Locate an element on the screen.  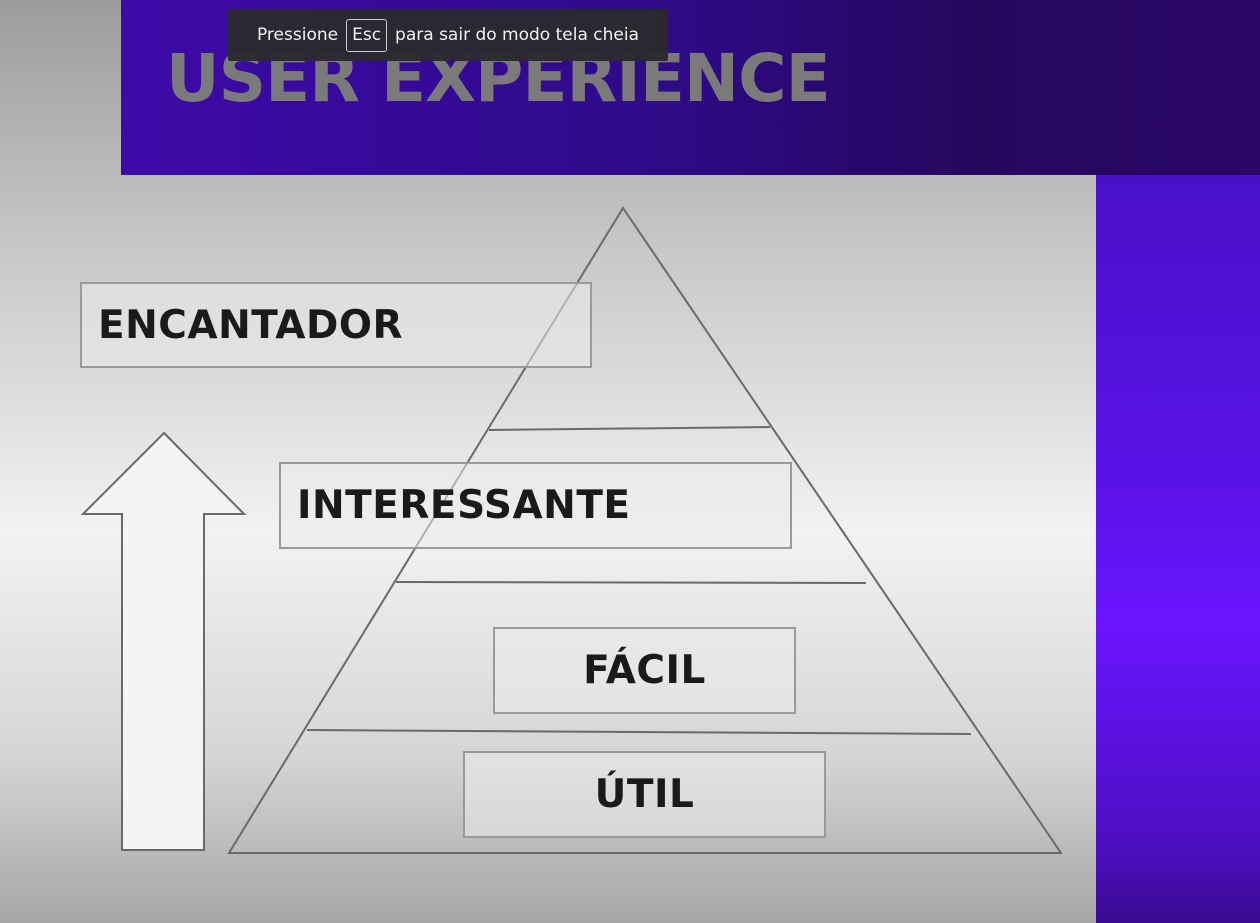
level-interessante: INTERESSANTE is located at coordinates (535, 505).